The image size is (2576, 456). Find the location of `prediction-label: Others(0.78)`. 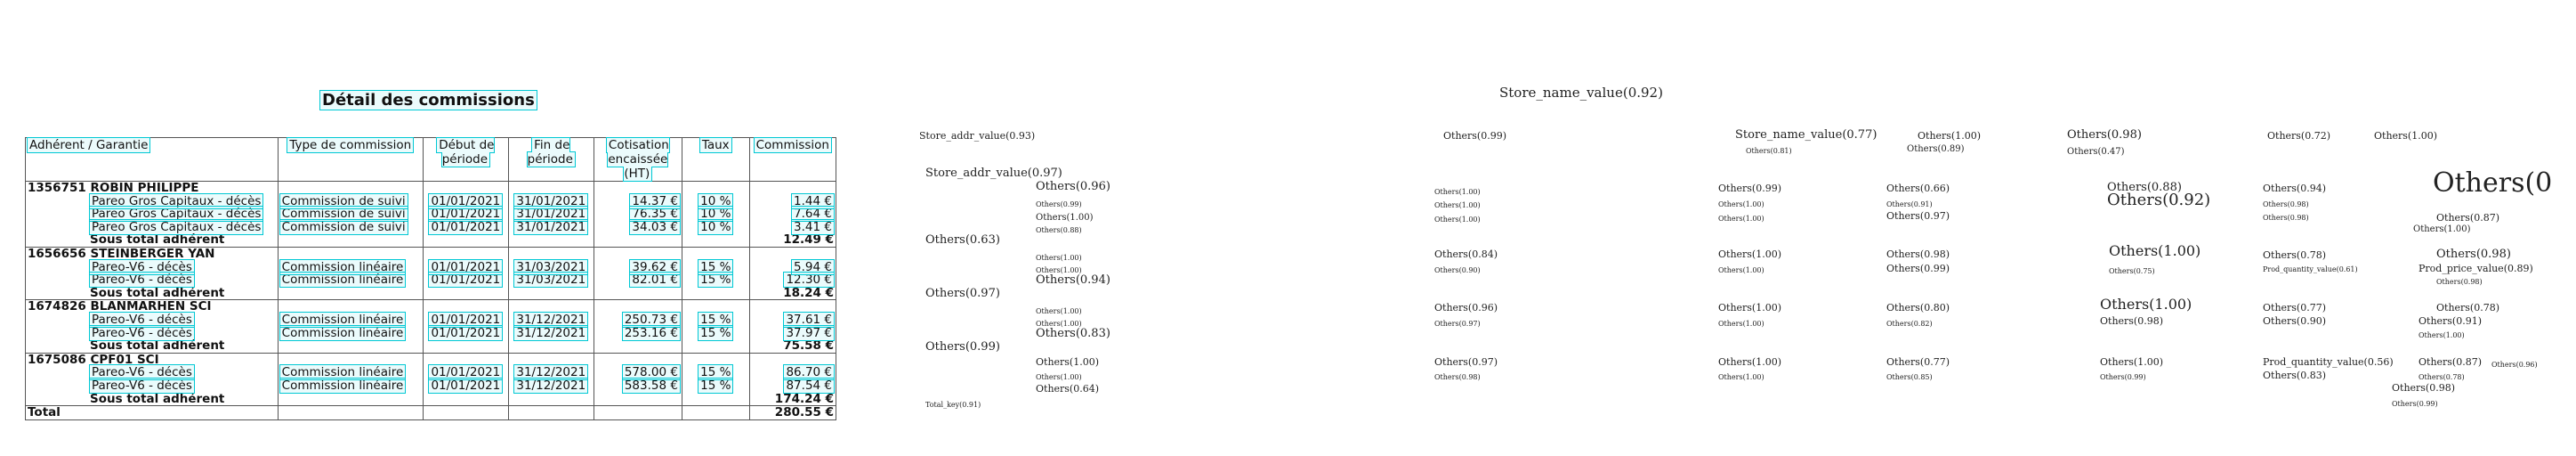

prediction-label: Others(0.78) is located at coordinates (2442, 377).